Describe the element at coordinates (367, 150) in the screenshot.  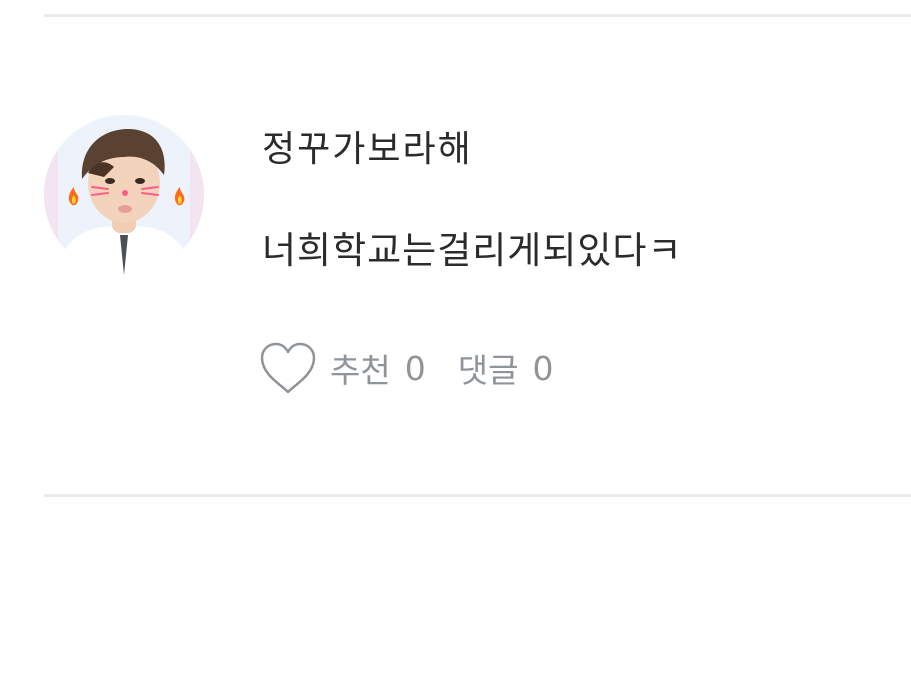
I see `comment-author: 정꾸가보라해` at that location.